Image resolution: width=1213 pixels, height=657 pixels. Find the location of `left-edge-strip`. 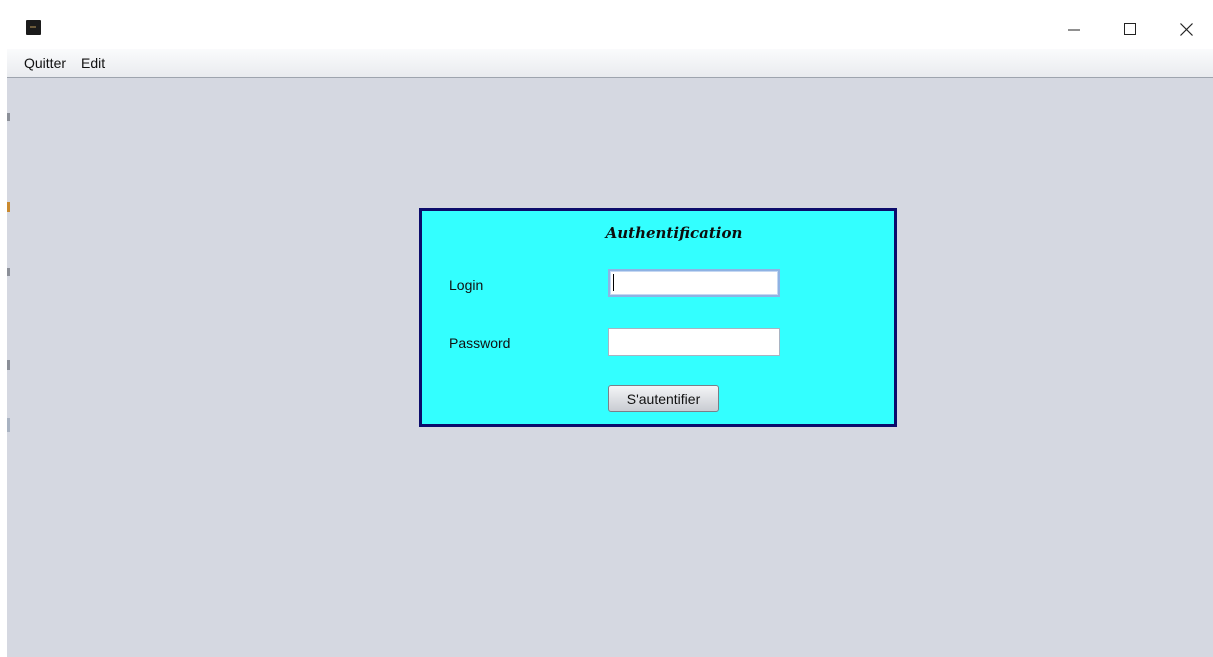

left-edge-strip is located at coordinates (11, 367).